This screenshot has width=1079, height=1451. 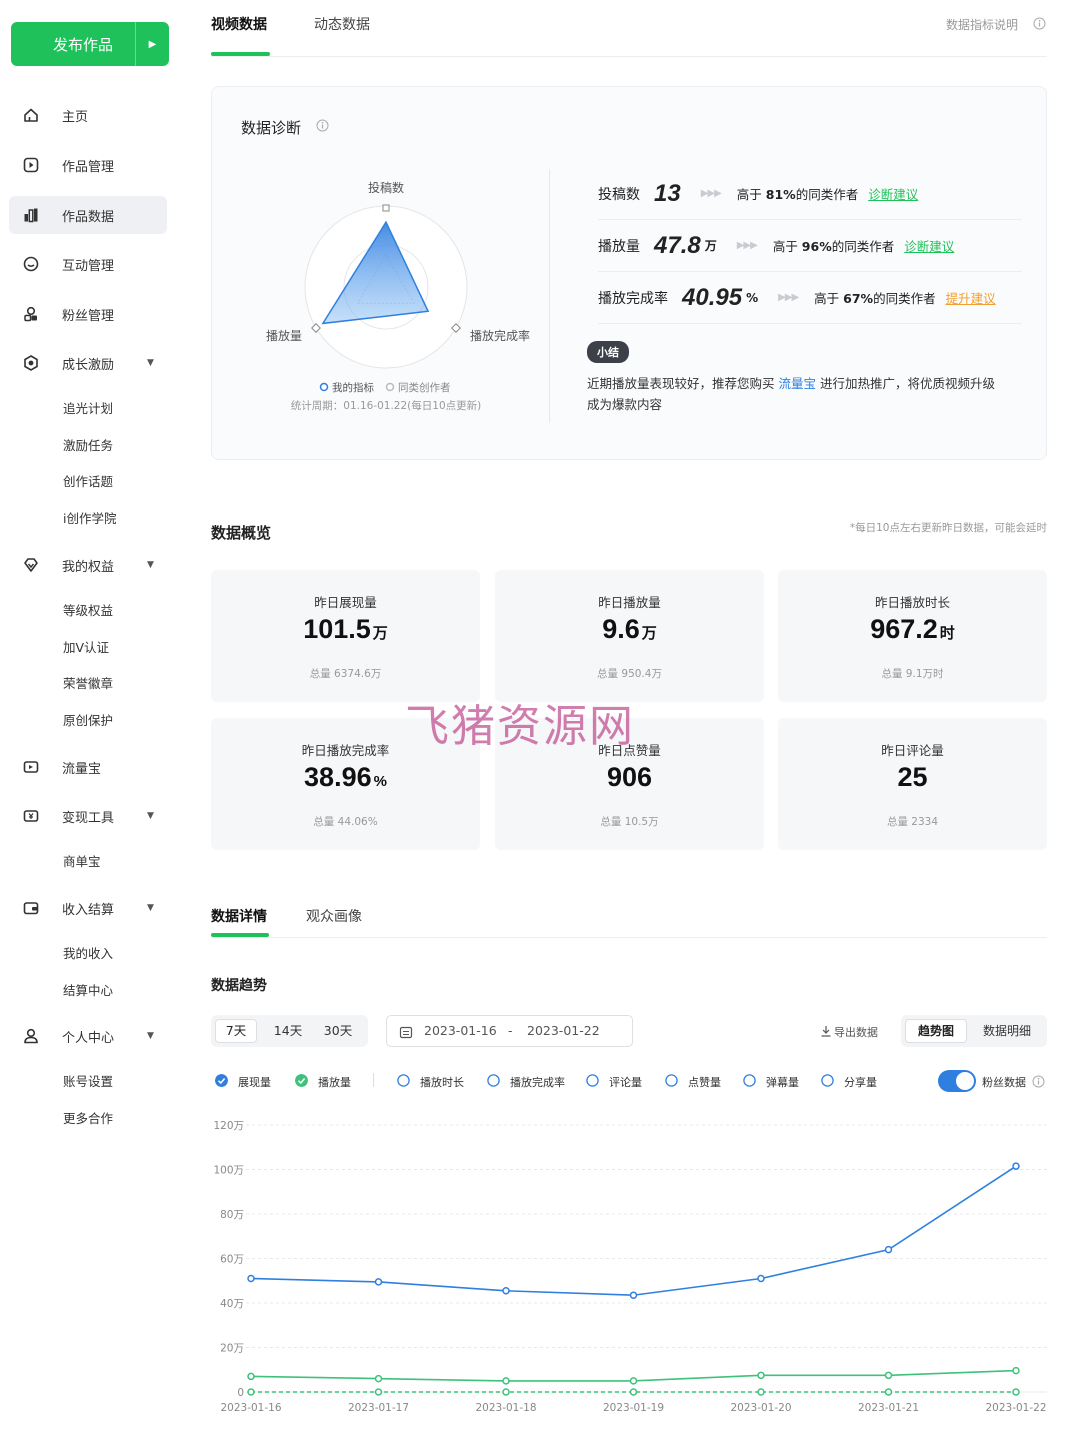 What do you see at coordinates (254, 1082) in the screenshot?
I see `metric-label: 展现量` at bounding box center [254, 1082].